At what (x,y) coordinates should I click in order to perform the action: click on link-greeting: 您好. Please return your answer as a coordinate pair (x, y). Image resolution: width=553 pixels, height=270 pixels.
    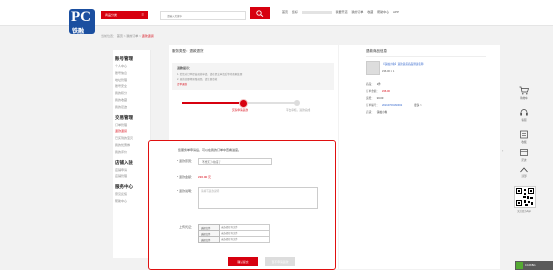
    Looking at the image, I should click on (294, 12).